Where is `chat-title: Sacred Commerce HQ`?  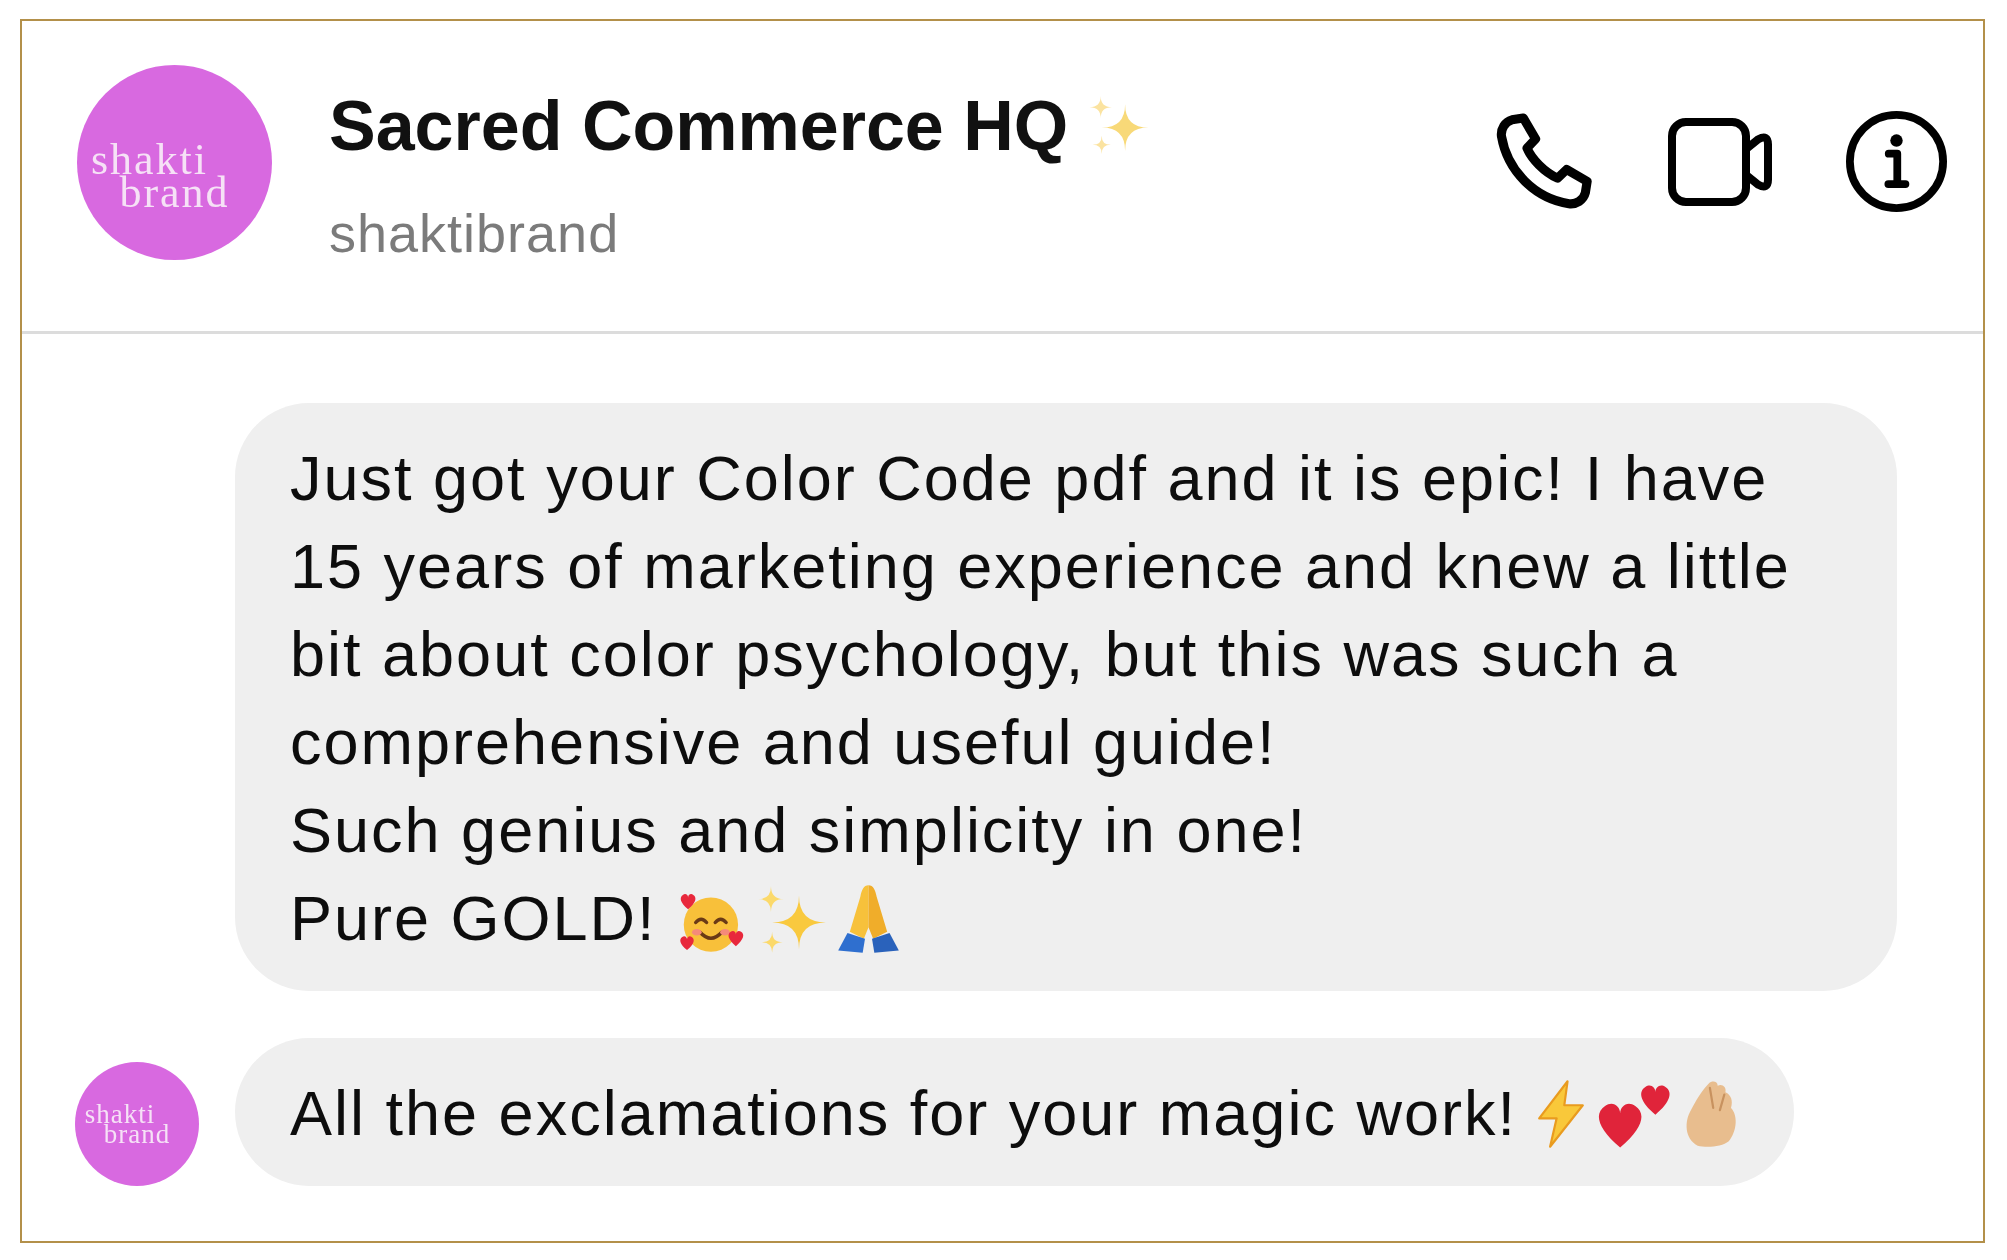 chat-title: Sacred Commerce HQ is located at coordinates (699, 126).